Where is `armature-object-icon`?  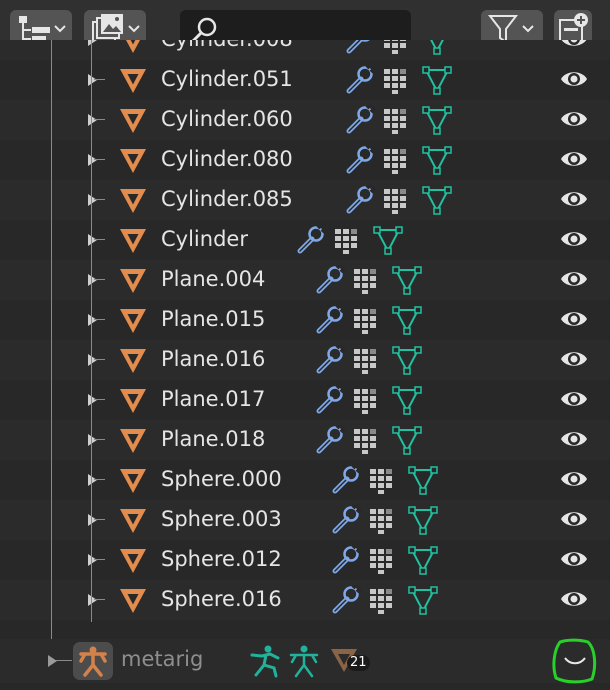 armature-object-icon is located at coordinates (93, 661).